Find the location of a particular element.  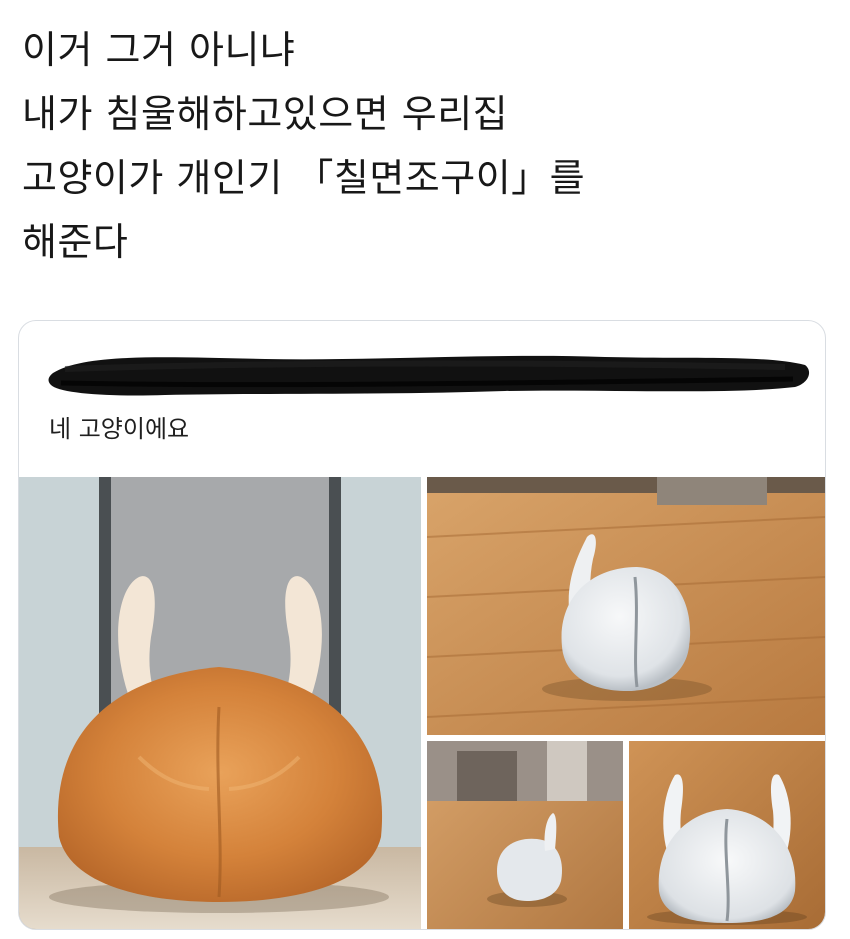

white-cat-loaf-on-floor-photo is located at coordinates (626, 606).